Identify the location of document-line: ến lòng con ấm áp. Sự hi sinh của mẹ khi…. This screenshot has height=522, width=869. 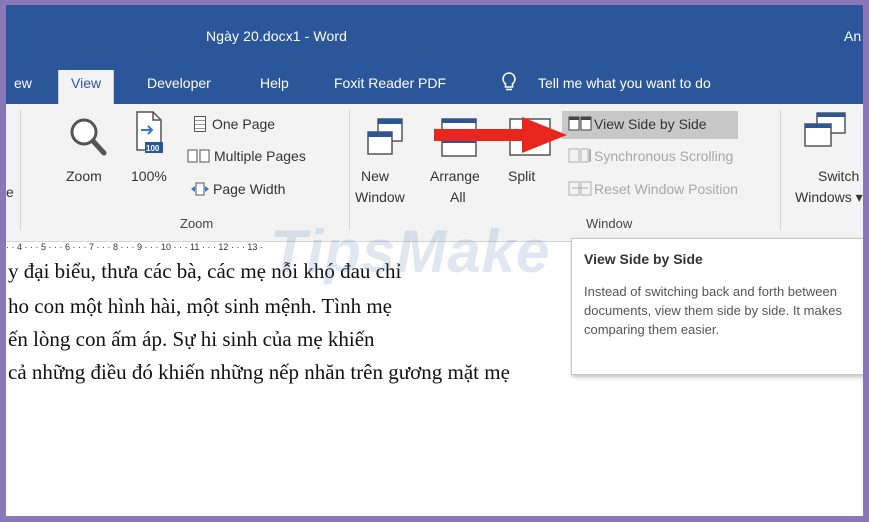
(191, 339).